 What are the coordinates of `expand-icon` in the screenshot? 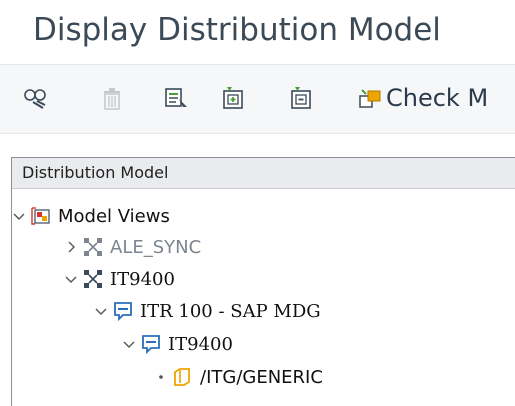 It's located at (233, 98).